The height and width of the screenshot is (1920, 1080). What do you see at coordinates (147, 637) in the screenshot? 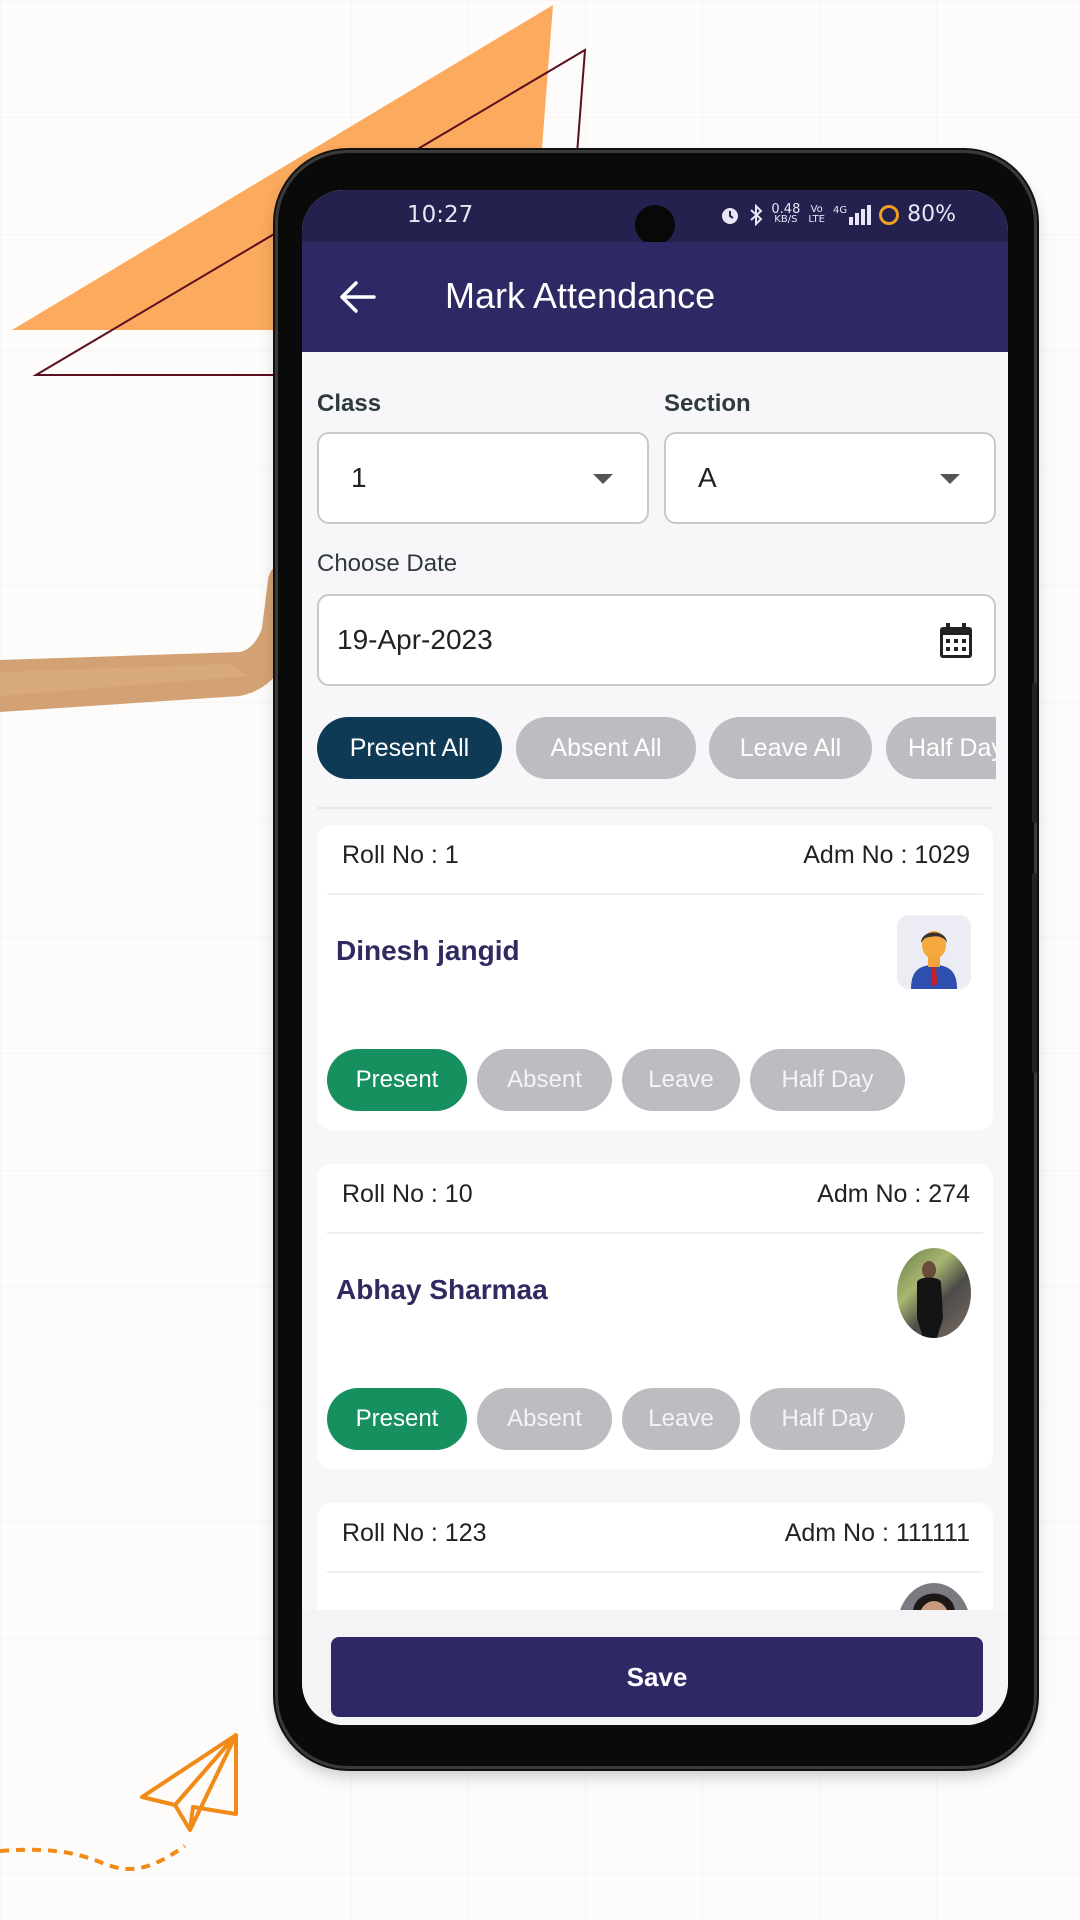
I see `hand-illustration` at bounding box center [147, 637].